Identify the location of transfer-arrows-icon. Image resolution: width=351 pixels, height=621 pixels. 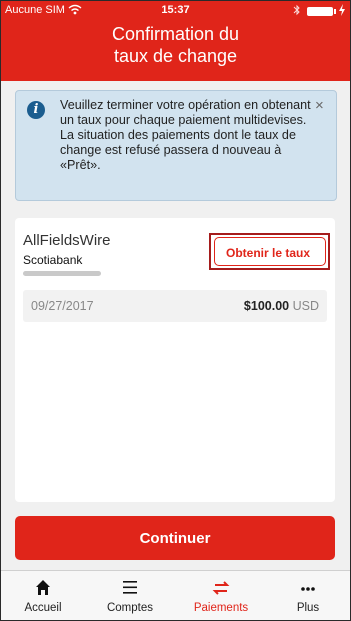
(221, 588).